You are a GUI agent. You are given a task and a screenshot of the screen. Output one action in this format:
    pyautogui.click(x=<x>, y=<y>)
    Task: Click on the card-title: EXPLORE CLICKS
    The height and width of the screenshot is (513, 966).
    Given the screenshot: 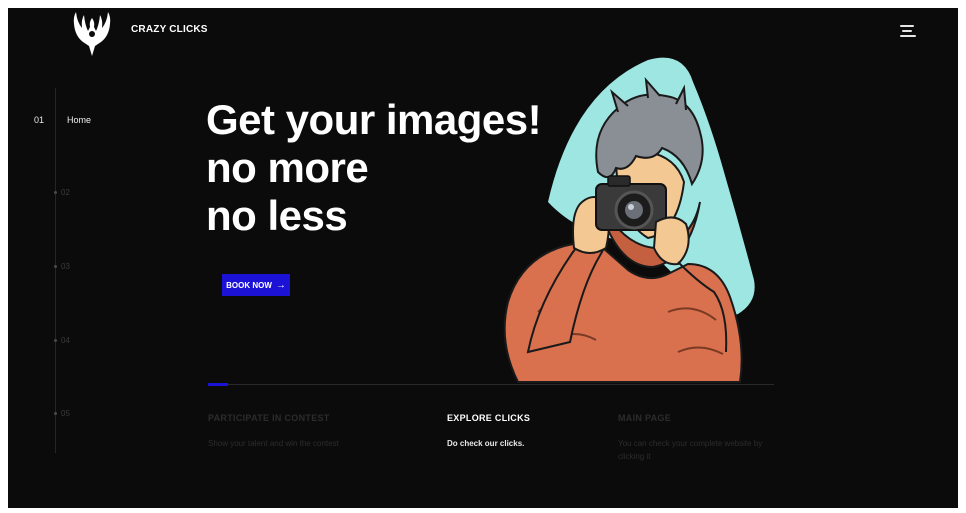 What is the action you would take?
    pyautogui.click(x=489, y=418)
    